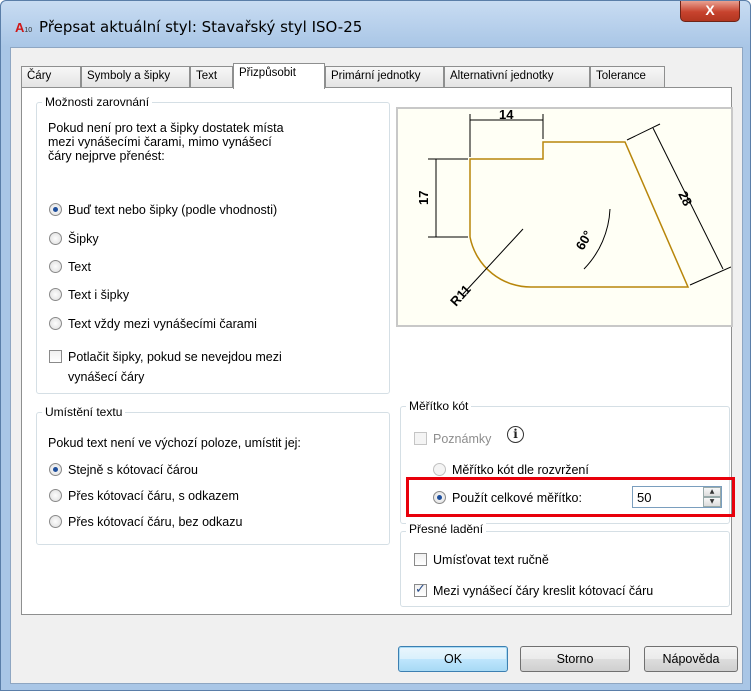 The width and height of the screenshot is (751, 691). Describe the element at coordinates (51, 77) in the screenshot. I see `tab-lines: Čáry` at that location.